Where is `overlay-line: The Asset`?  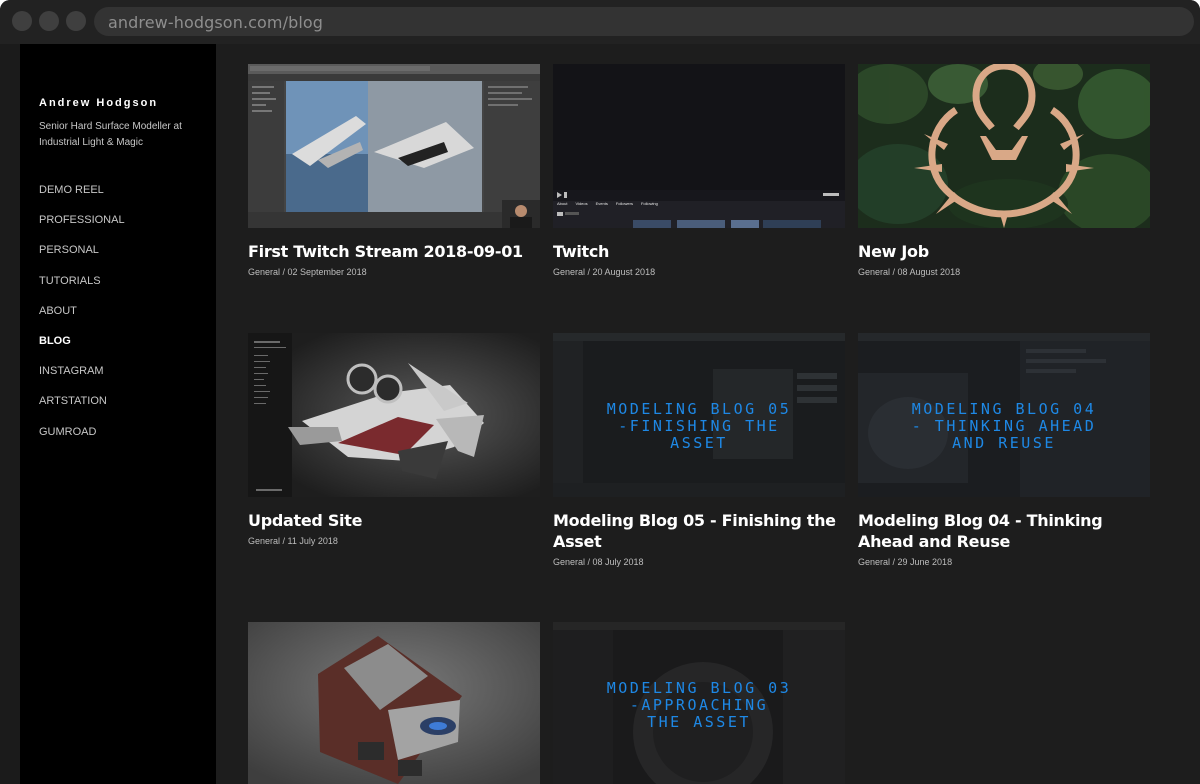
overlay-line: The Asset is located at coordinates (699, 722).